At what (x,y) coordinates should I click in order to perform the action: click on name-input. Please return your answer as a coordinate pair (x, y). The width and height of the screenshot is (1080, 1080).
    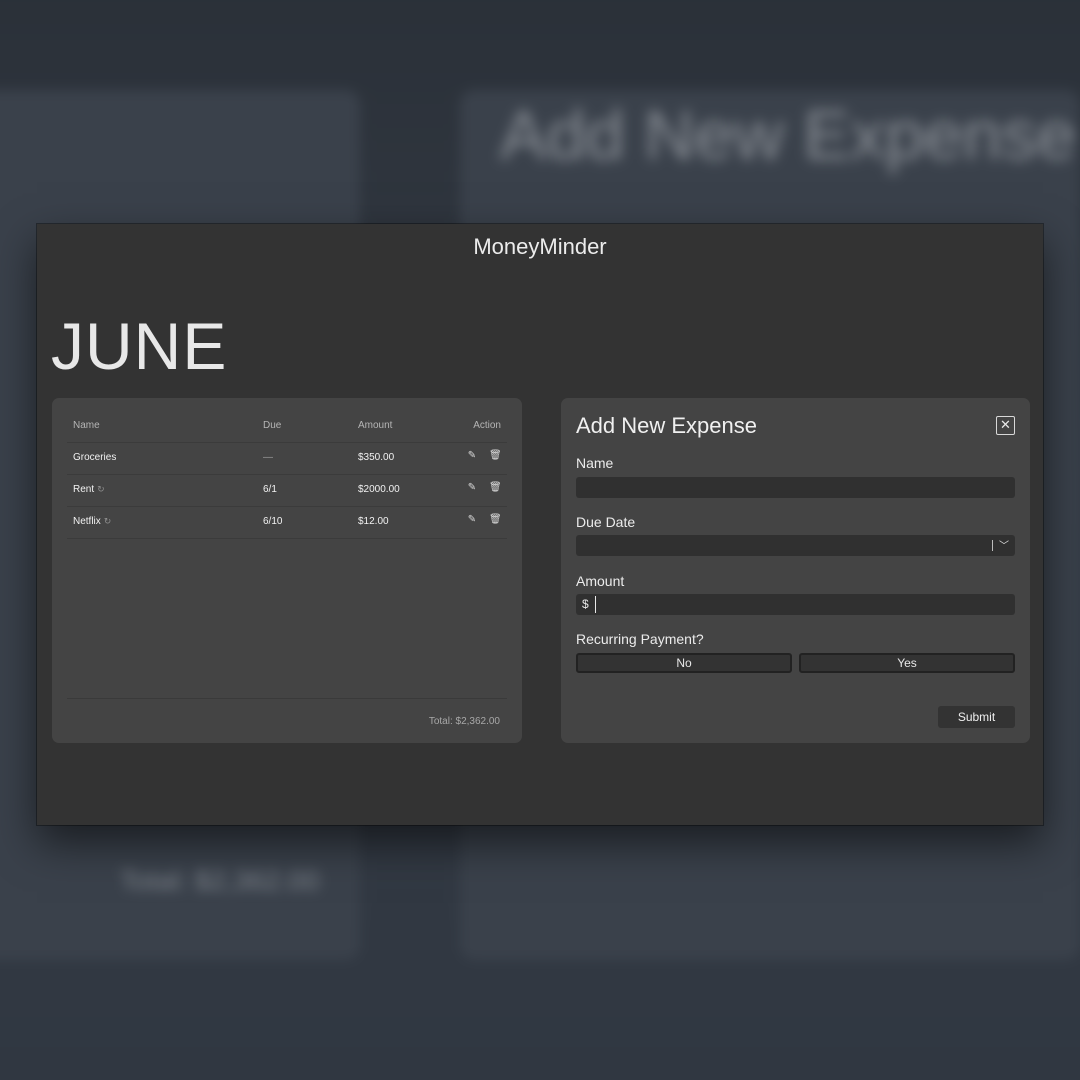
    Looking at the image, I should click on (795, 487).